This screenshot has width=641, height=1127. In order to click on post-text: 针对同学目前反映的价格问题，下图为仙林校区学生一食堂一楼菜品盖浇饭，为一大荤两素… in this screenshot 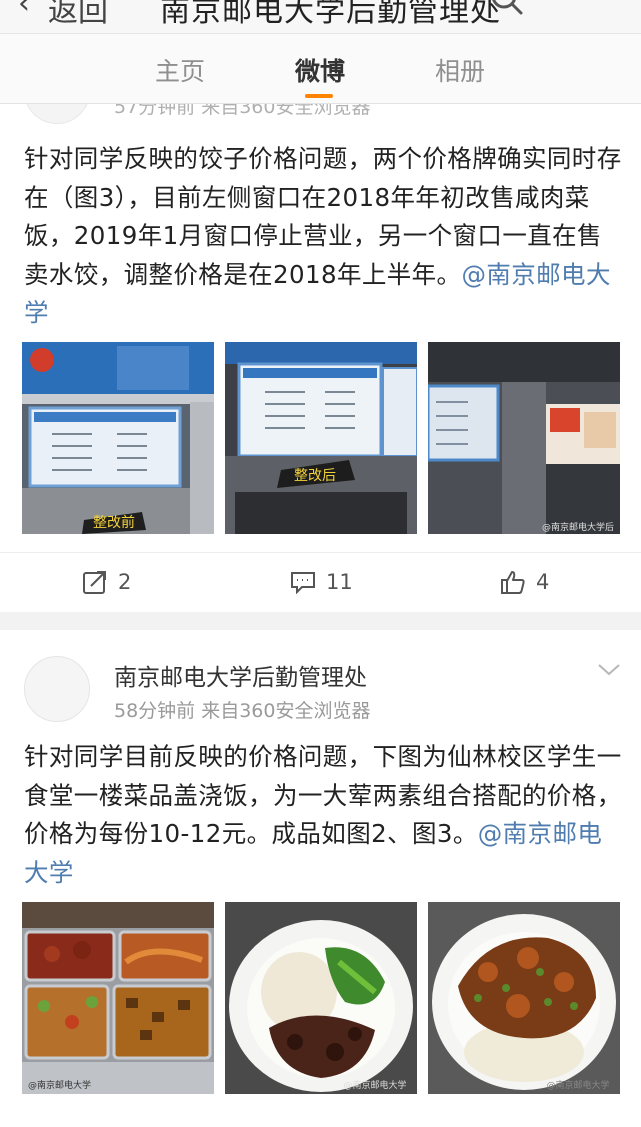, I will do `click(323, 815)`.